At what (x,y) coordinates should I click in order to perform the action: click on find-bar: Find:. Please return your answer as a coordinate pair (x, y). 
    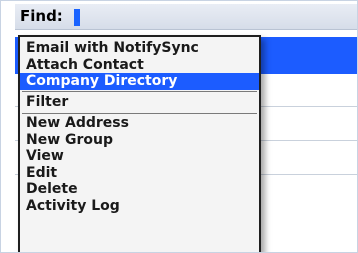
    Looking at the image, I should click on (186, 17).